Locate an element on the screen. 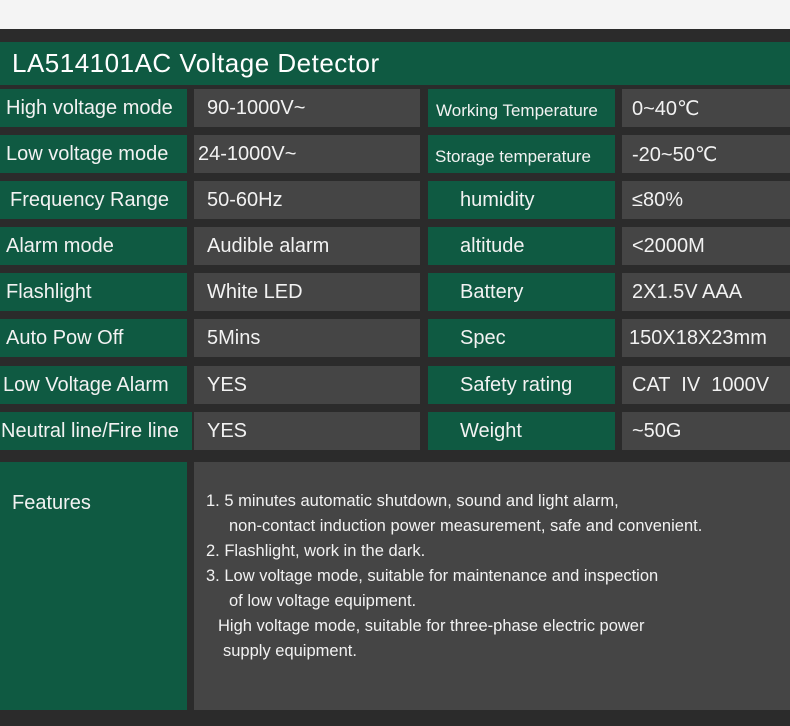 The height and width of the screenshot is (726, 790). spec-value-auto-power-off: 5Mins is located at coordinates (307, 338).